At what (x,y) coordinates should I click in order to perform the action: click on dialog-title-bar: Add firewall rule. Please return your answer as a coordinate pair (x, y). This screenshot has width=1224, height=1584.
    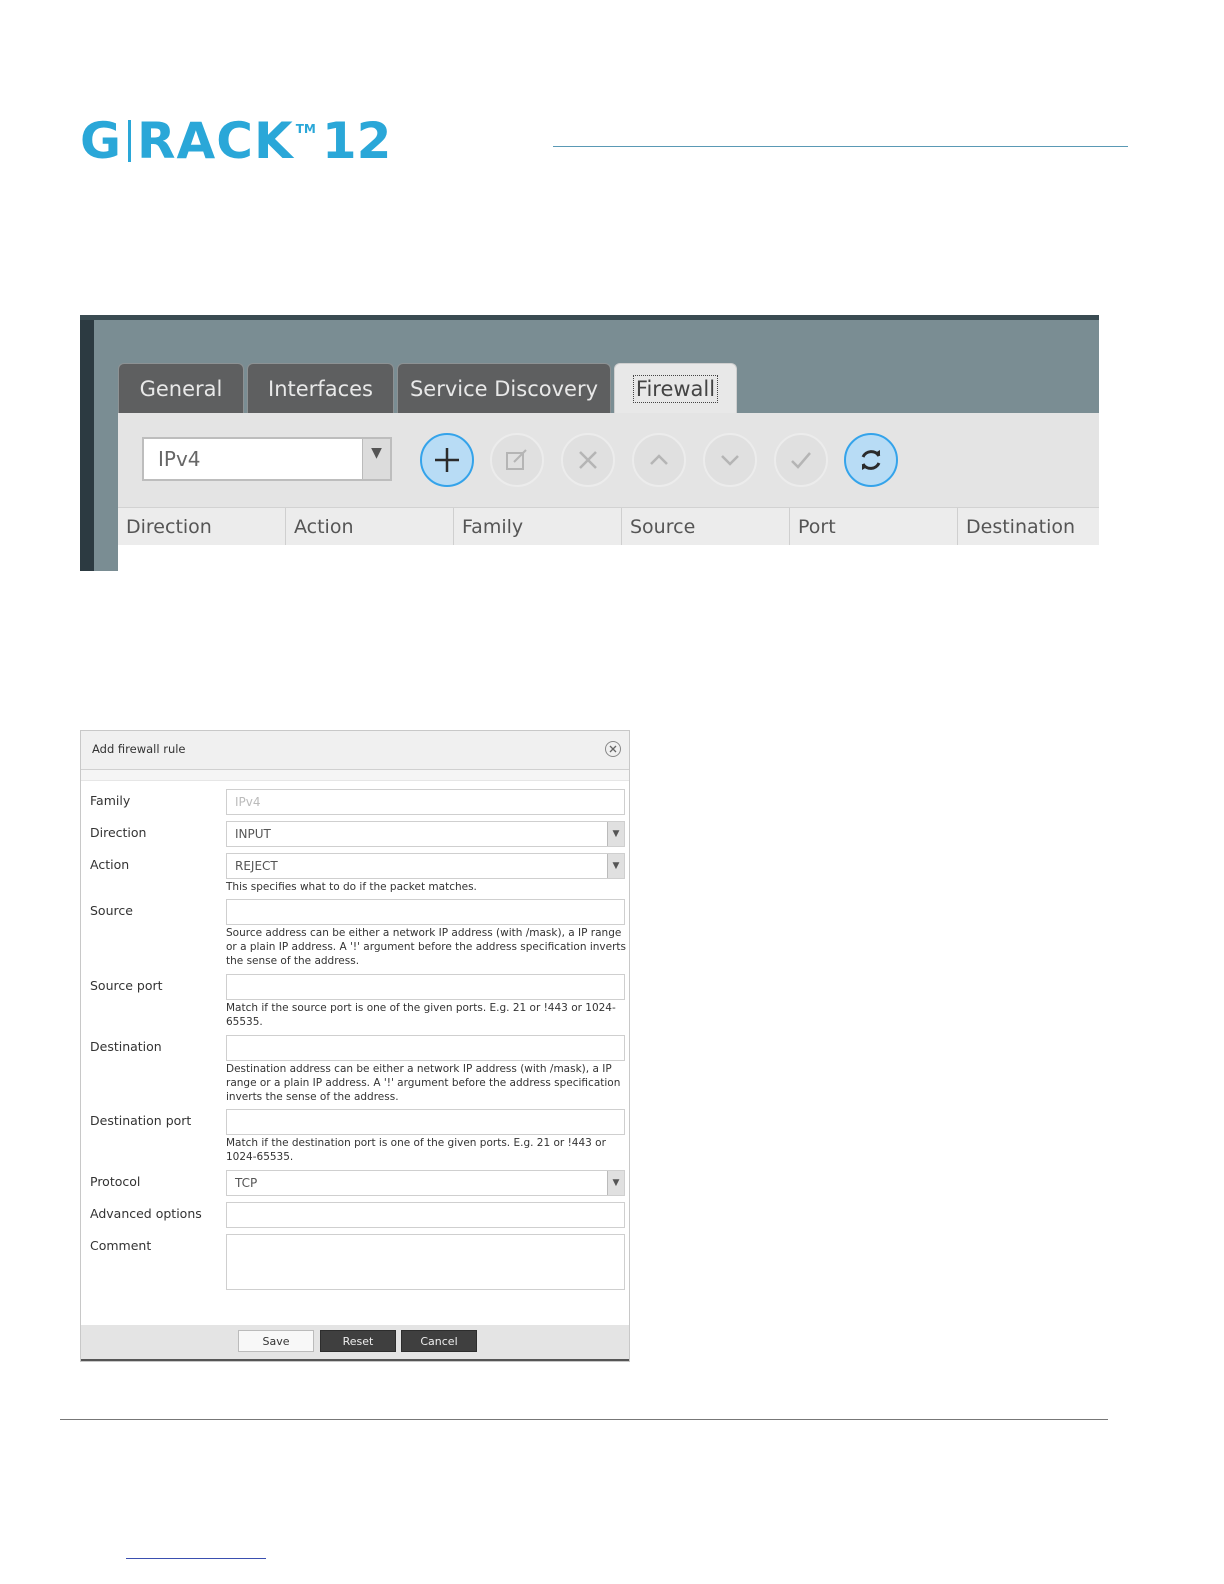
    Looking at the image, I should click on (355, 750).